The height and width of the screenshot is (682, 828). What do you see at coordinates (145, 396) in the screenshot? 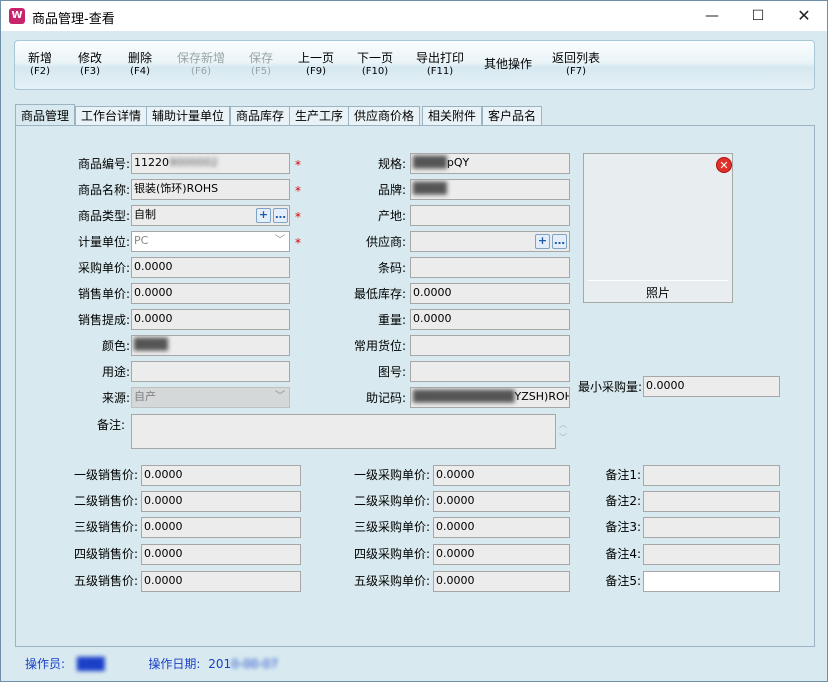
I see `source-value: 自产` at bounding box center [145, 396].